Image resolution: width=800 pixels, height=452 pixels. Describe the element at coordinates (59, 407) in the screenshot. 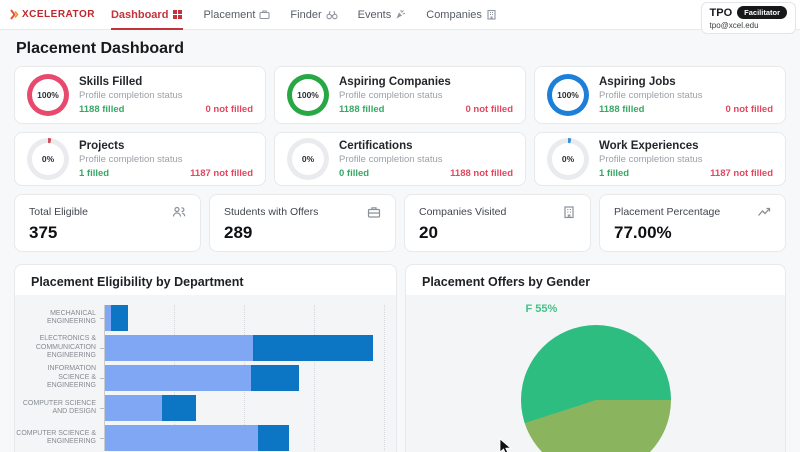

I see `bar-category-label: COMPUTER SCIENCE AND DESIGN` at that location.